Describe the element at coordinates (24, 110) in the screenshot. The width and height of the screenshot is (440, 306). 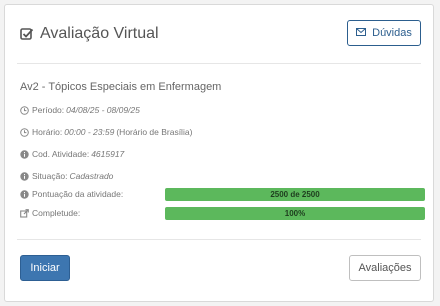
I see `calendar-icon` at that location.